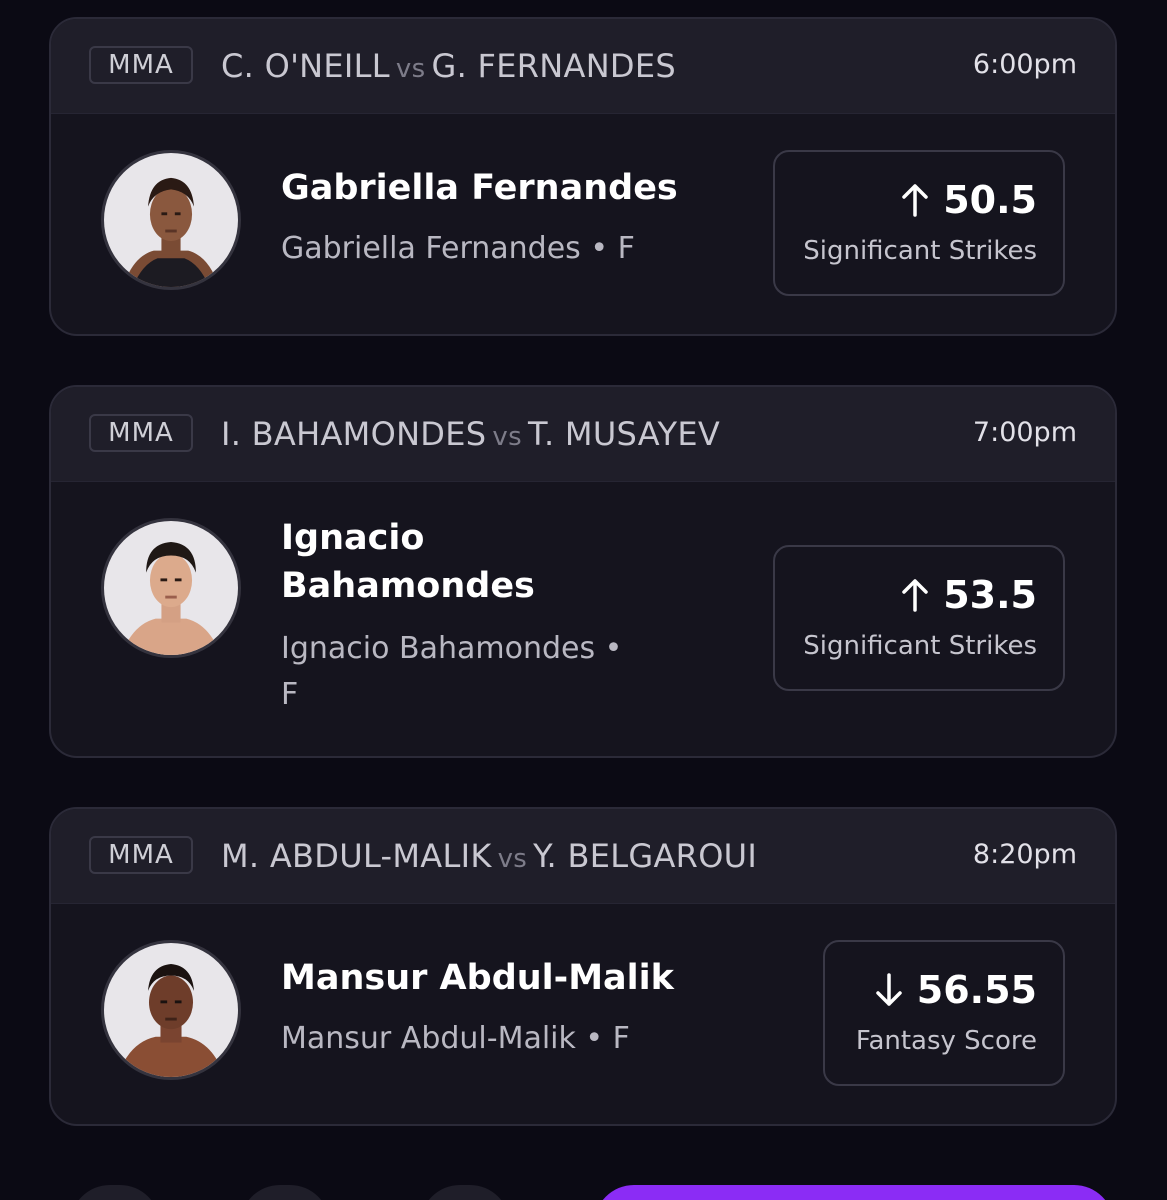 The height and width of the screenshot is (1200, 1167). I want to click on matchup: I. BAHAMONDES vs T. MUSAYEV, so click(470, 434).